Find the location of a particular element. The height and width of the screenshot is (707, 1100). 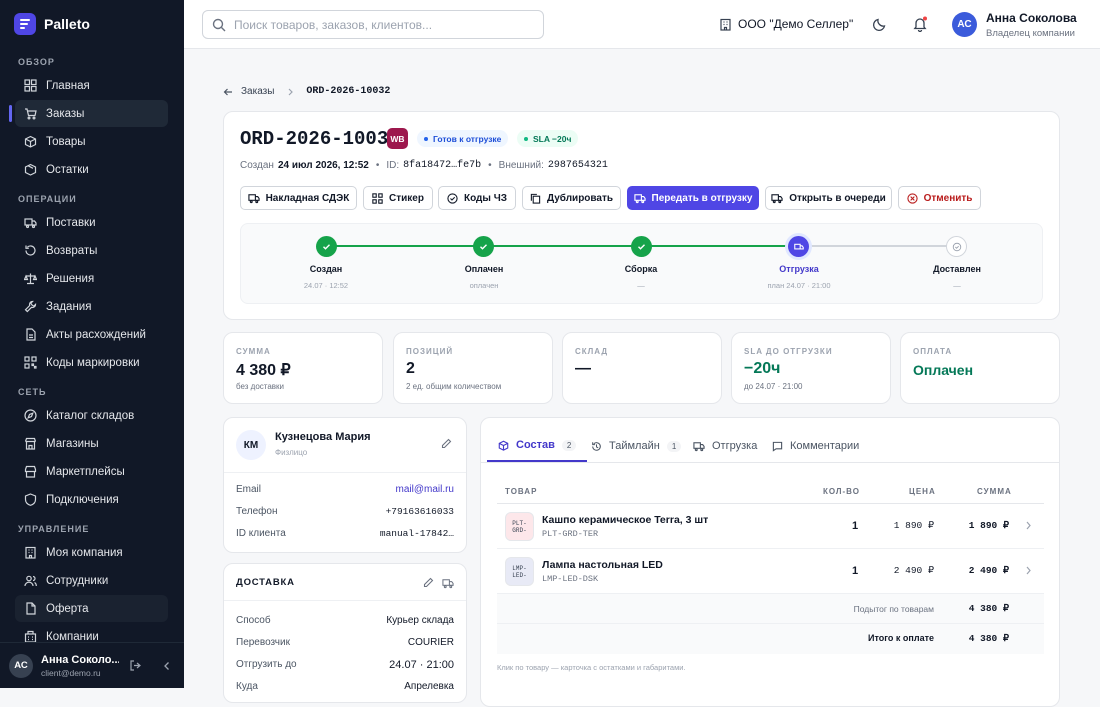

tab-shipping: Отгрузка is located at coordinates (725, 446).